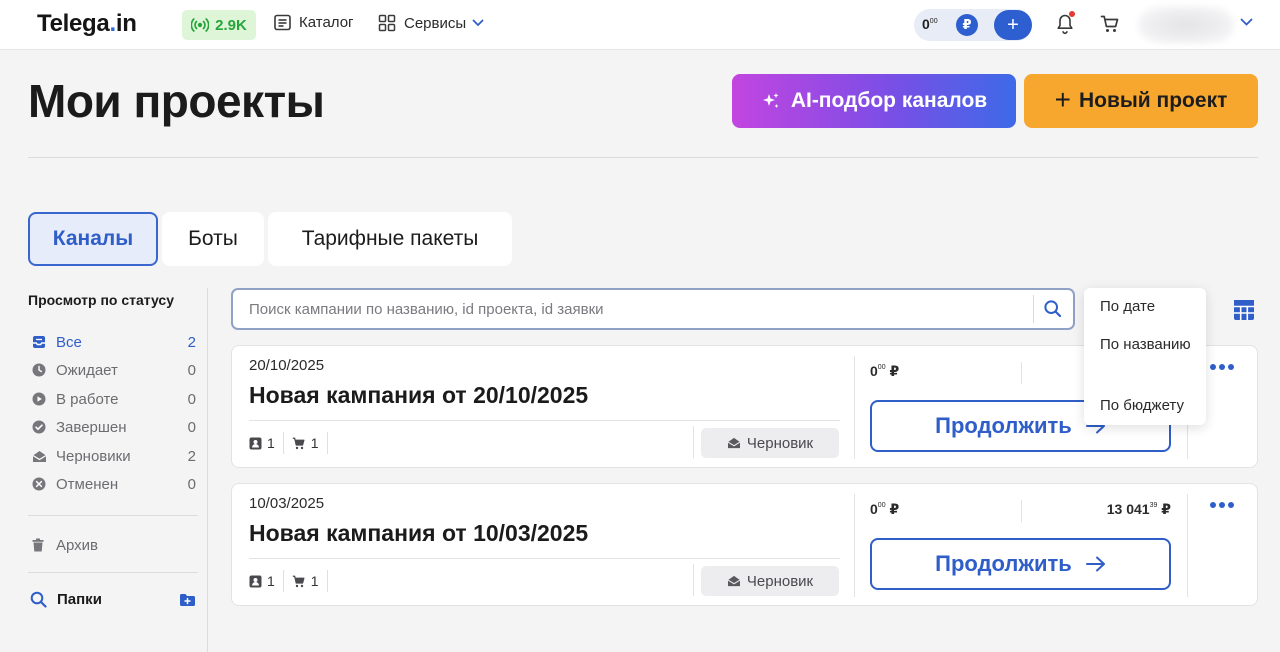  What do you see at coordinates (889, 100) in the screenshot?
I see `ai-button-label: AI-подбор каналов` at bounding box center [889, 100].